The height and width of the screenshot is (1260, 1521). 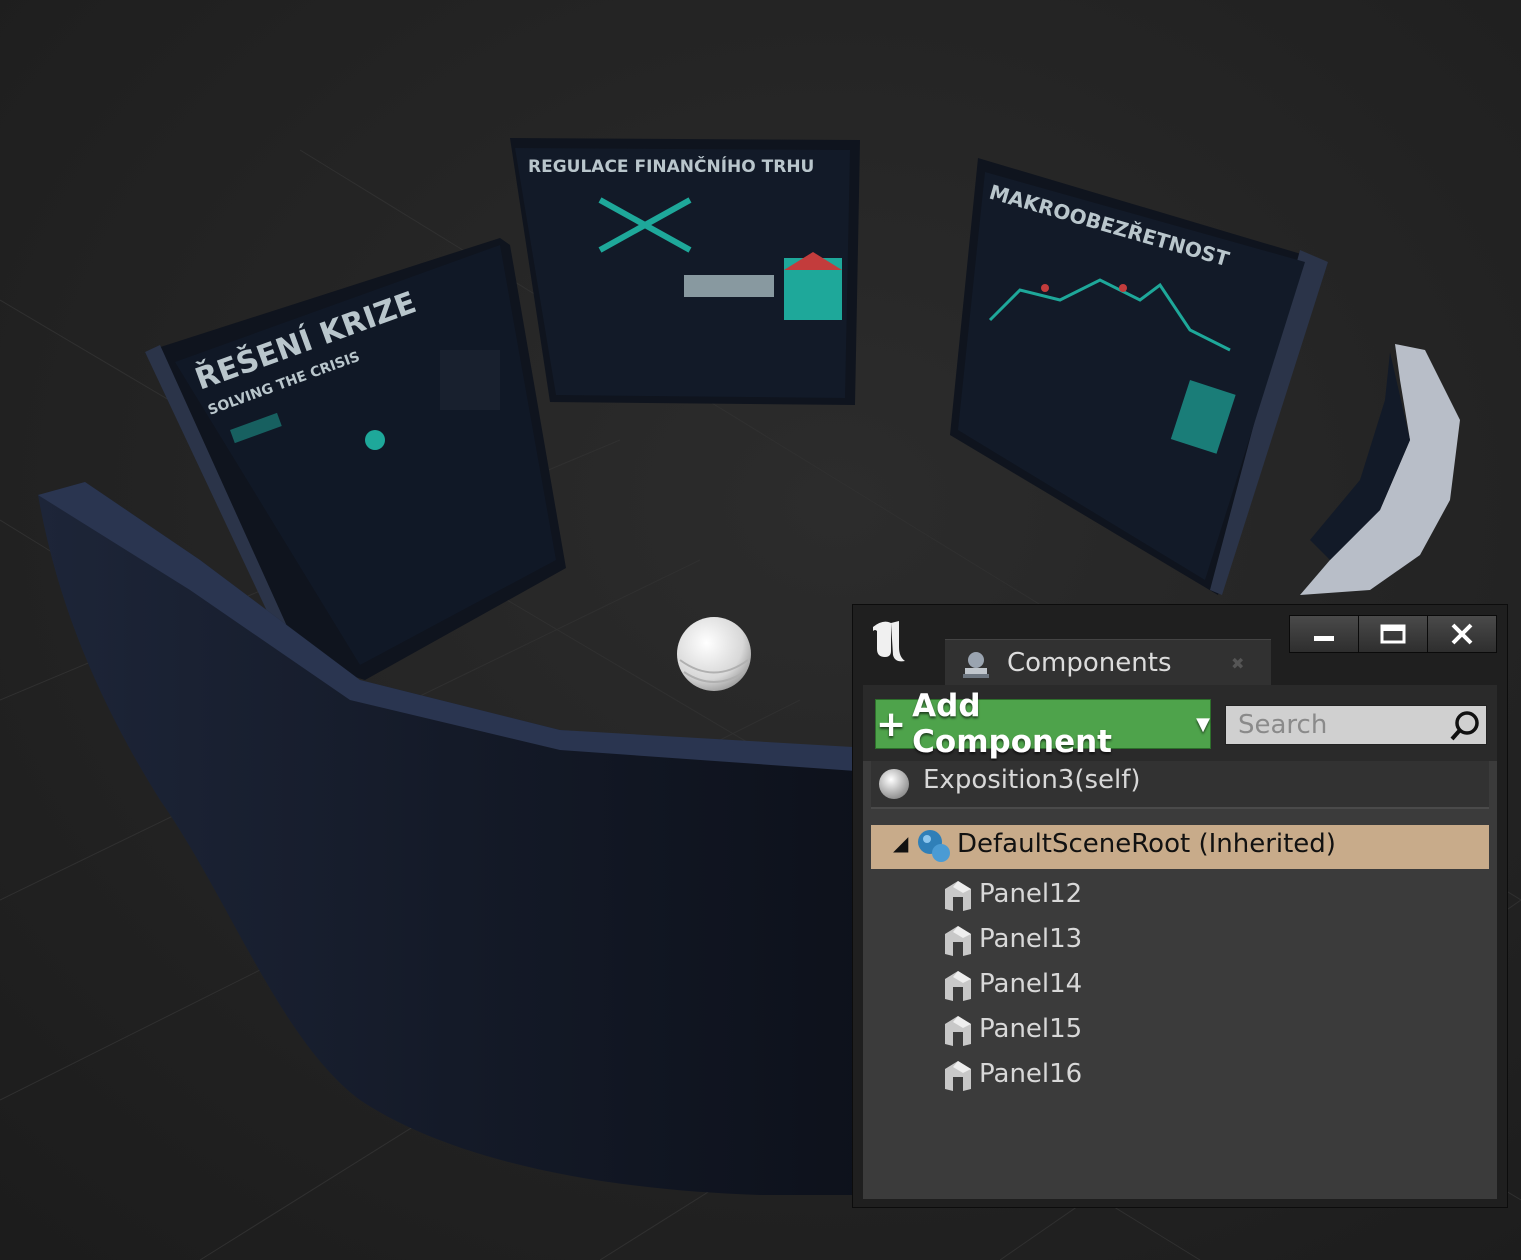 What do you see at coordinates (1031, 939) in the screenshot?
I see `tree-item-label: Panel13` at bounding box center [1031, 939].